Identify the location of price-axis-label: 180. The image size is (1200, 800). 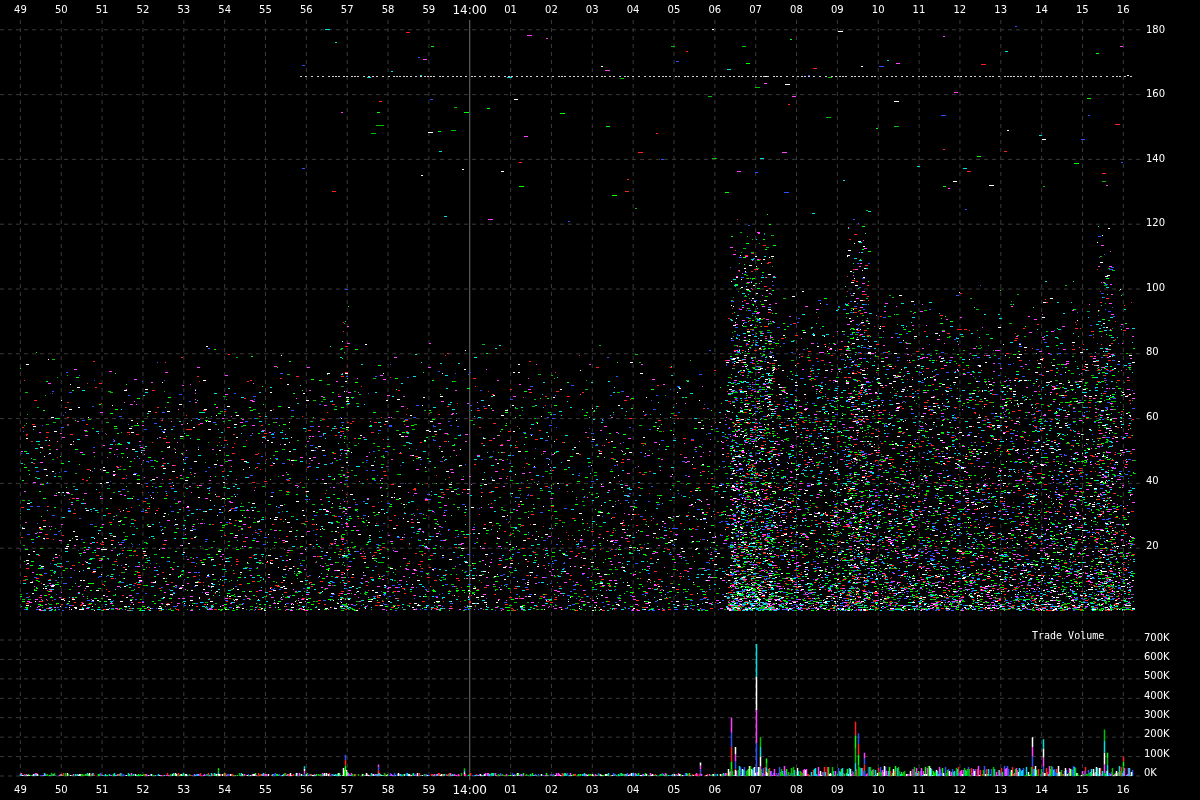
(1156, 30).